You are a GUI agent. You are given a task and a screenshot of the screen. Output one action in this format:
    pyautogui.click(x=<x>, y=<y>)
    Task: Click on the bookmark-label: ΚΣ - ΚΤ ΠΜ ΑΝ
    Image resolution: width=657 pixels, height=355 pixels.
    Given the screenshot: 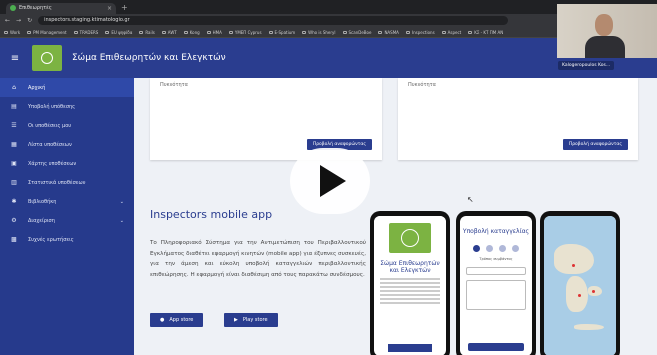 What is the action you would take?
    pyautogui.click(x=489, y=32)
    